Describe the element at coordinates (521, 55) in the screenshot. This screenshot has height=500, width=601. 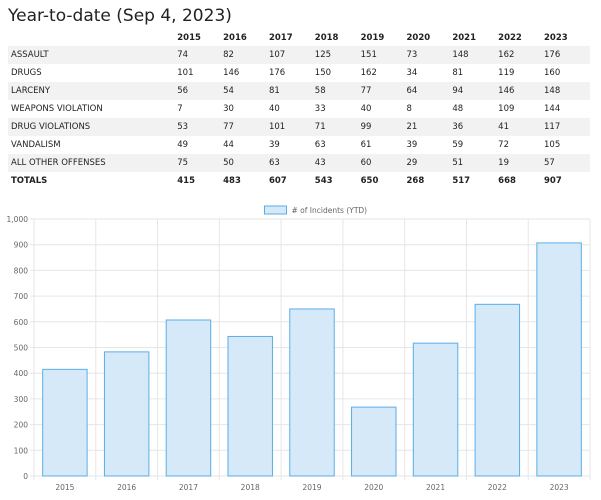
I see `table-cell: 162` at that location.